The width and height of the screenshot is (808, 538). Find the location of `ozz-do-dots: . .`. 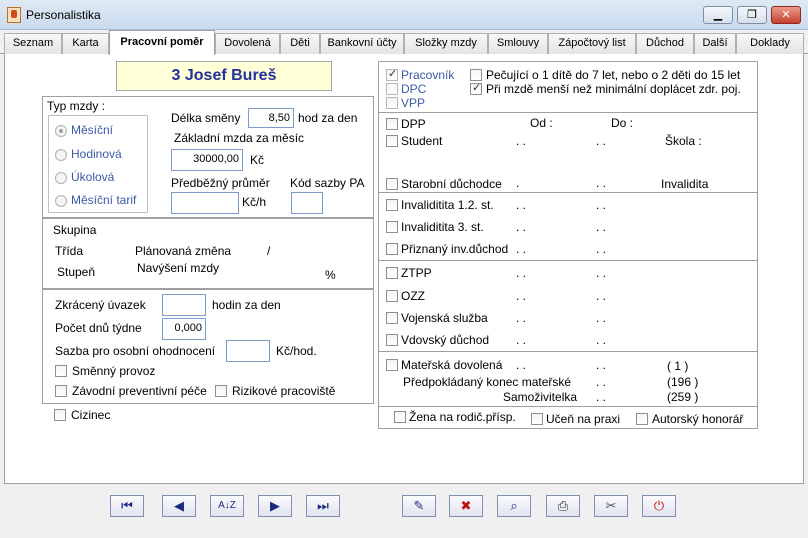

ozz-do-dots: . . is located at coordinates (601, 296).